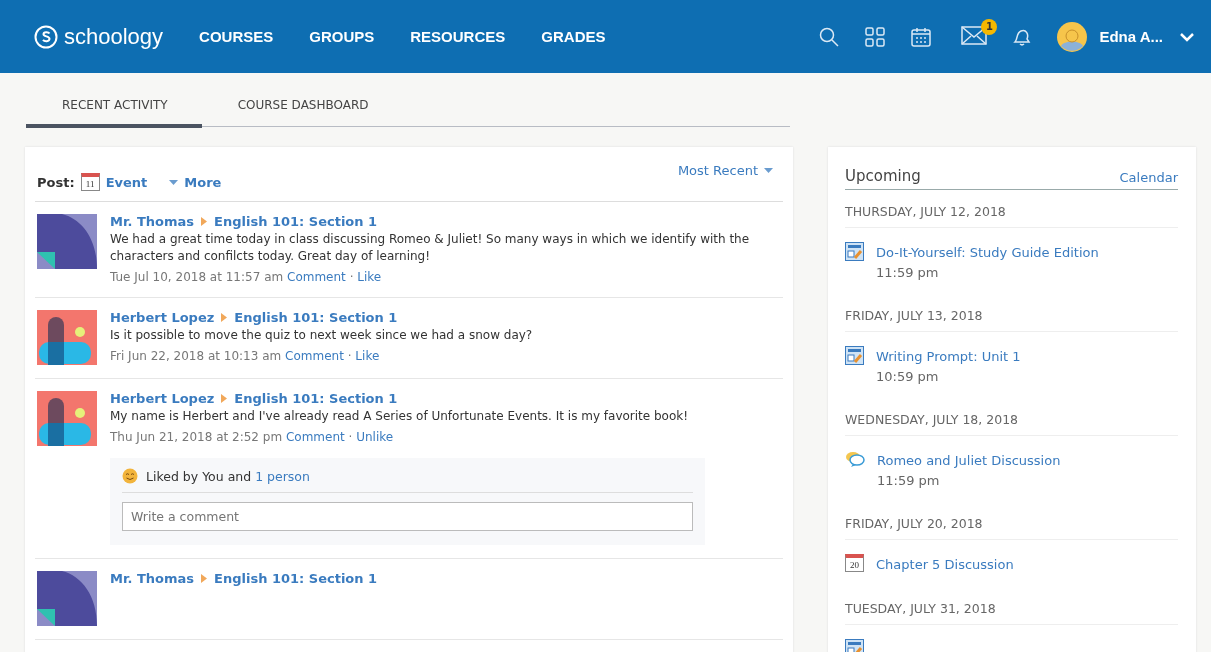  What do you see at coordinates (854, 563) in the screenshot?
I see `calendar-icon: 20` at bounding box center [854, 563].